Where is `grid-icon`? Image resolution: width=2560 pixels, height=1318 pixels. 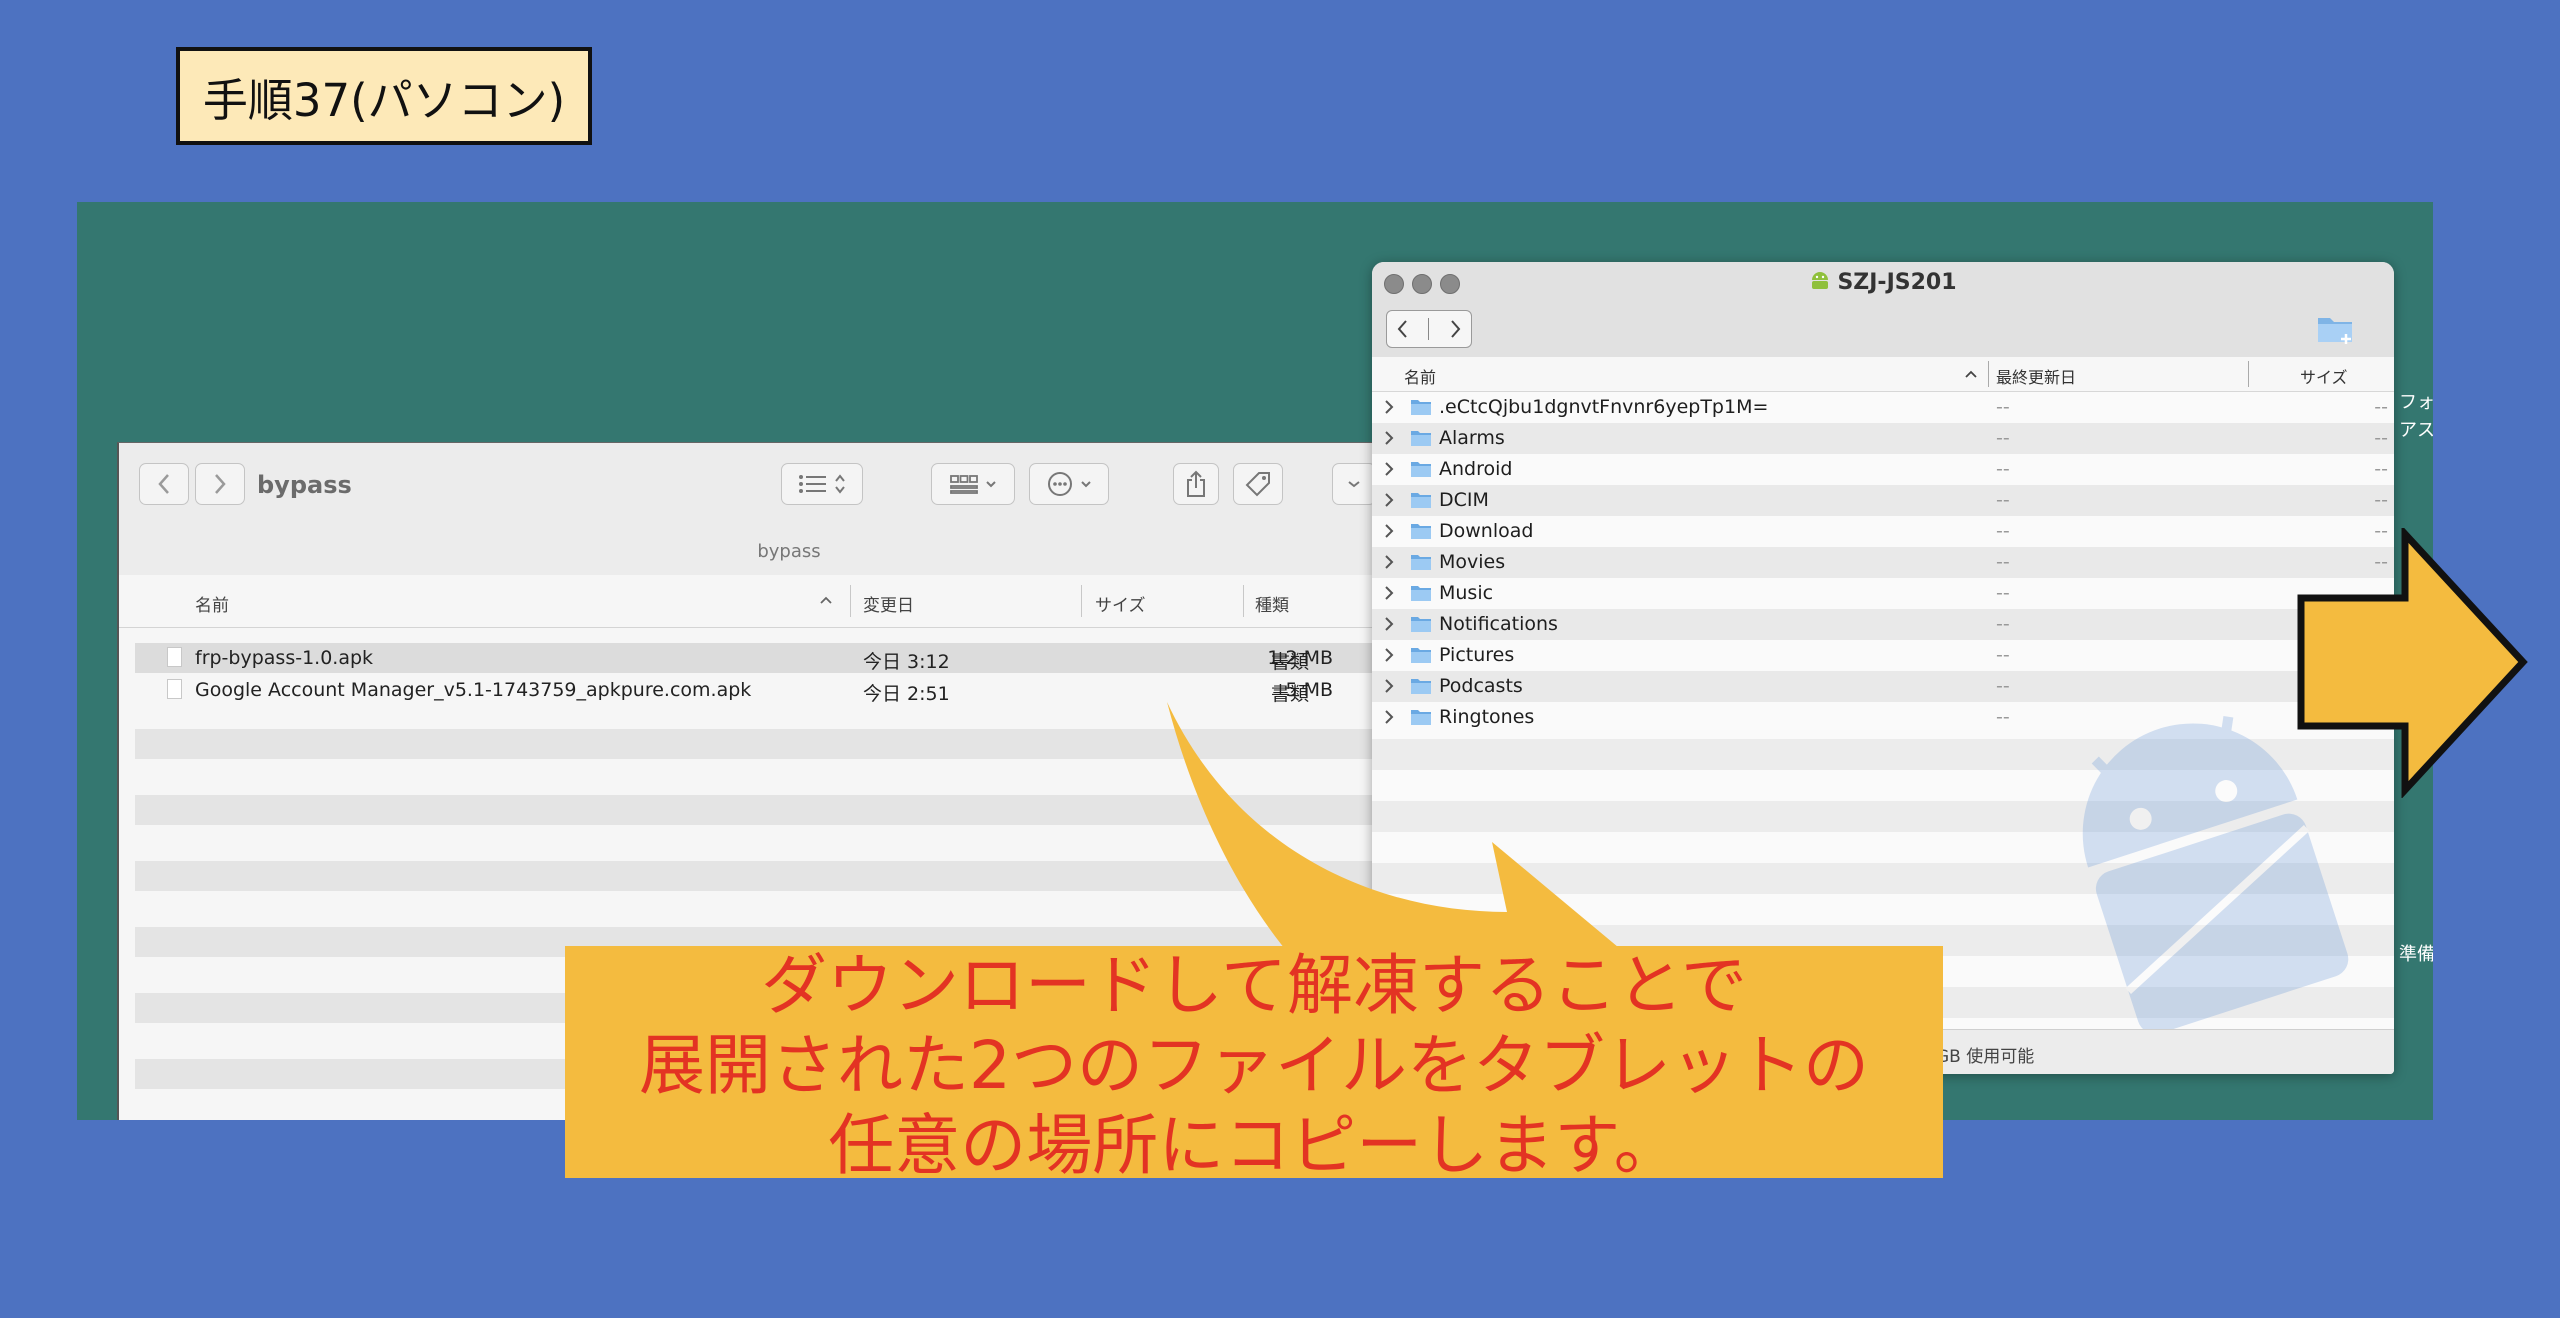 grid-icon is located at coordinates (964, 484).